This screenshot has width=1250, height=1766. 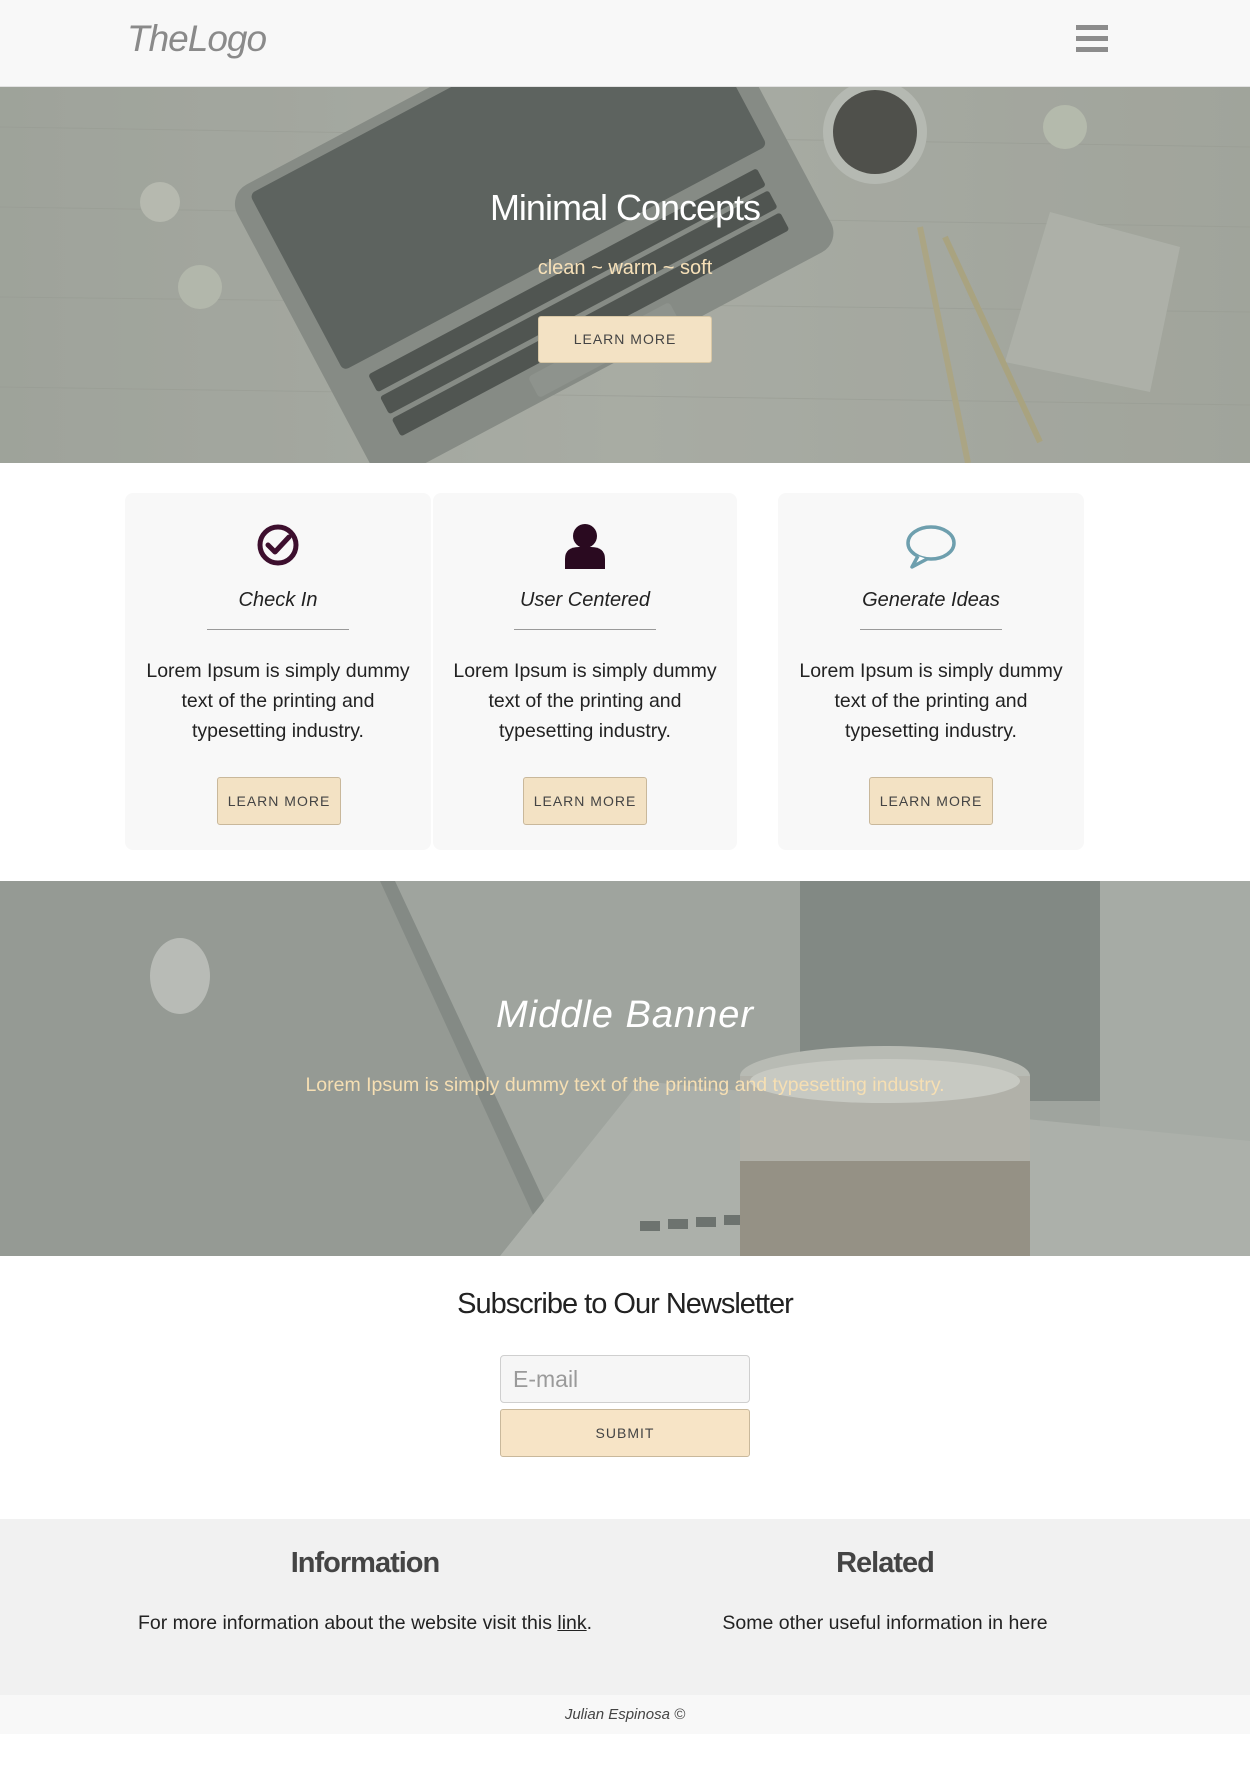 What do you see at coordinates (571, 1623) in the screenshot?
I see `footer-info-link: link` at bounding box center [571, 1623].